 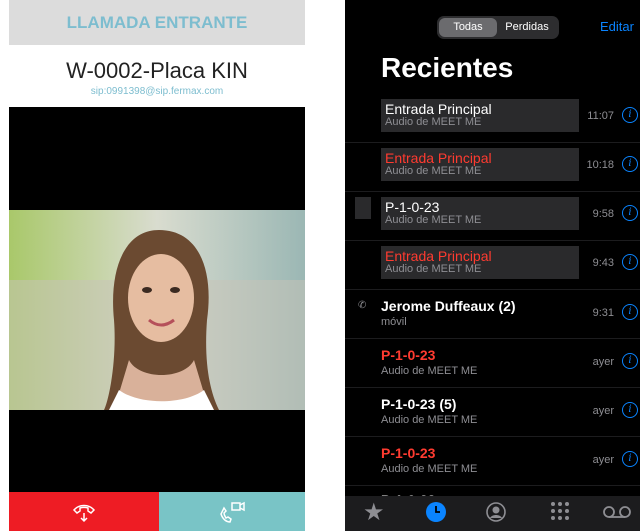 What do you see at coordinates (560, 514) in the screenshot?
I see `tab-keypad-icon` at bounding box center [560, 514].